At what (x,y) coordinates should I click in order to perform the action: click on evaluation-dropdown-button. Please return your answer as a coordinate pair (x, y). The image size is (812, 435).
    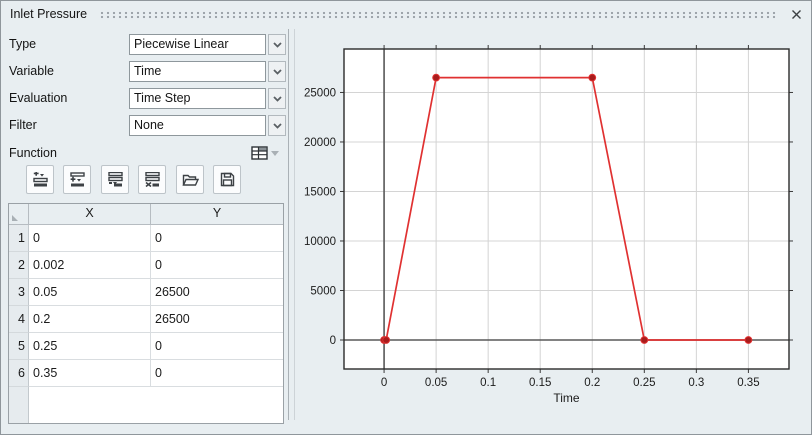
    Looking at the image, I should click on (277, 98).